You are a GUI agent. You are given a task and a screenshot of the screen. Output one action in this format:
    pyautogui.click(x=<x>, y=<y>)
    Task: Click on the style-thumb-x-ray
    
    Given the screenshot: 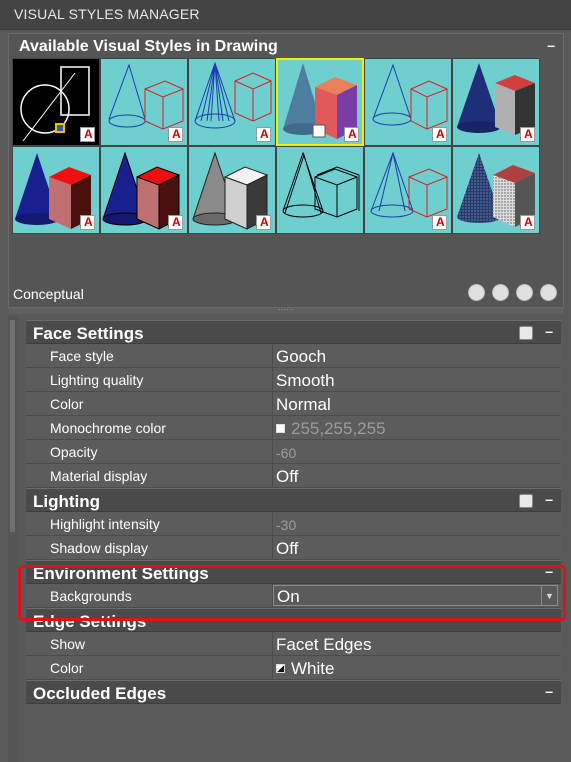 What is the action you would take?
    pyautogui.click(x=408, y=190)
    